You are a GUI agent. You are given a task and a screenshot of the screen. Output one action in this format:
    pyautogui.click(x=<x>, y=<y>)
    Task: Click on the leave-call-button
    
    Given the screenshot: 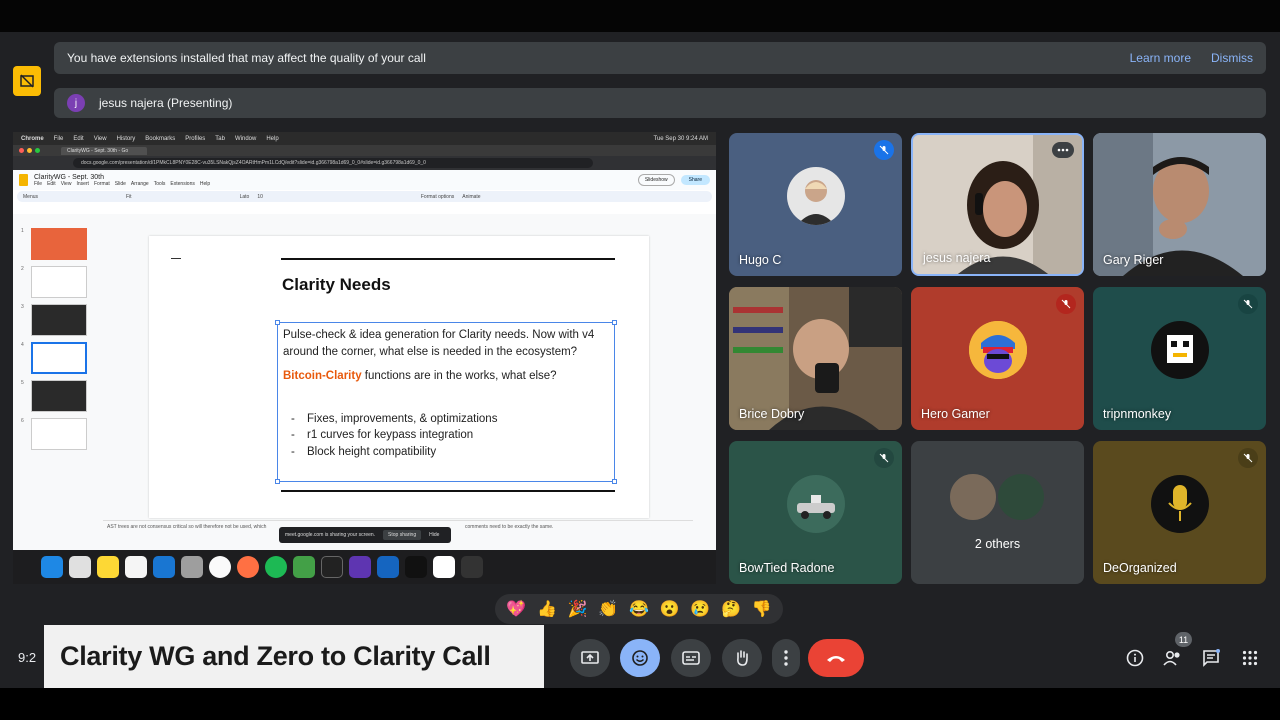 What is the action you would take?
    pyautogui.click(x=836, y=658)
    